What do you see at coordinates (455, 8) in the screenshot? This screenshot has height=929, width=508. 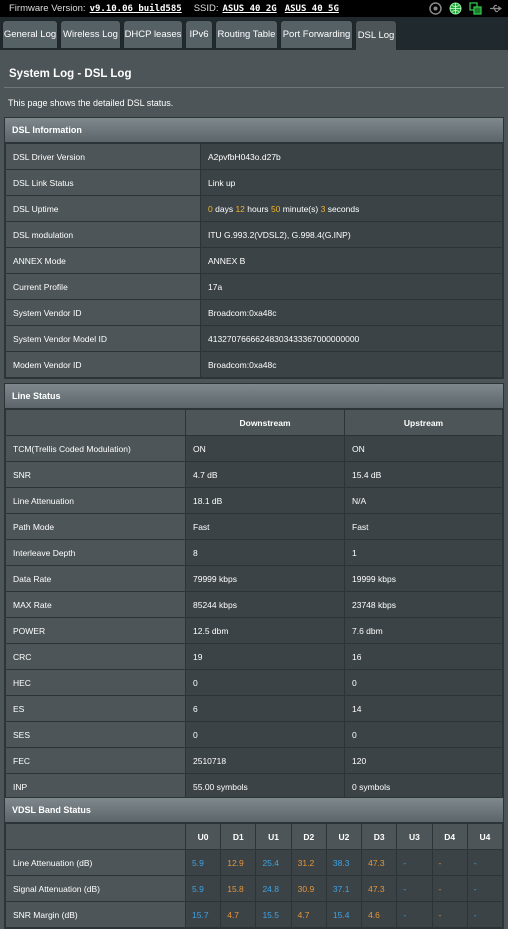 I see `internet-globe-icon` at bounding box center [455, 8].